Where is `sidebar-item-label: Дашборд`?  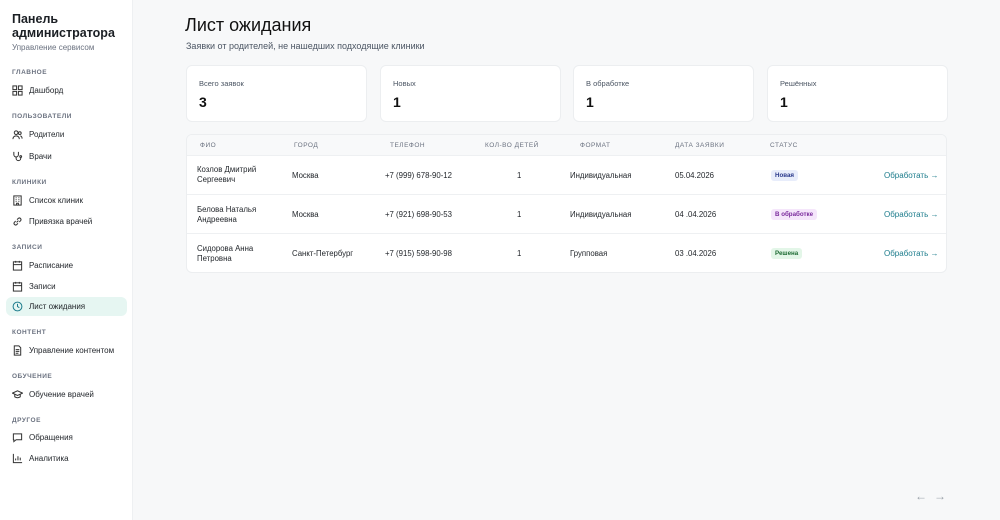 sidebar-item-label: Дашборд is located at coordinates (46, 90).